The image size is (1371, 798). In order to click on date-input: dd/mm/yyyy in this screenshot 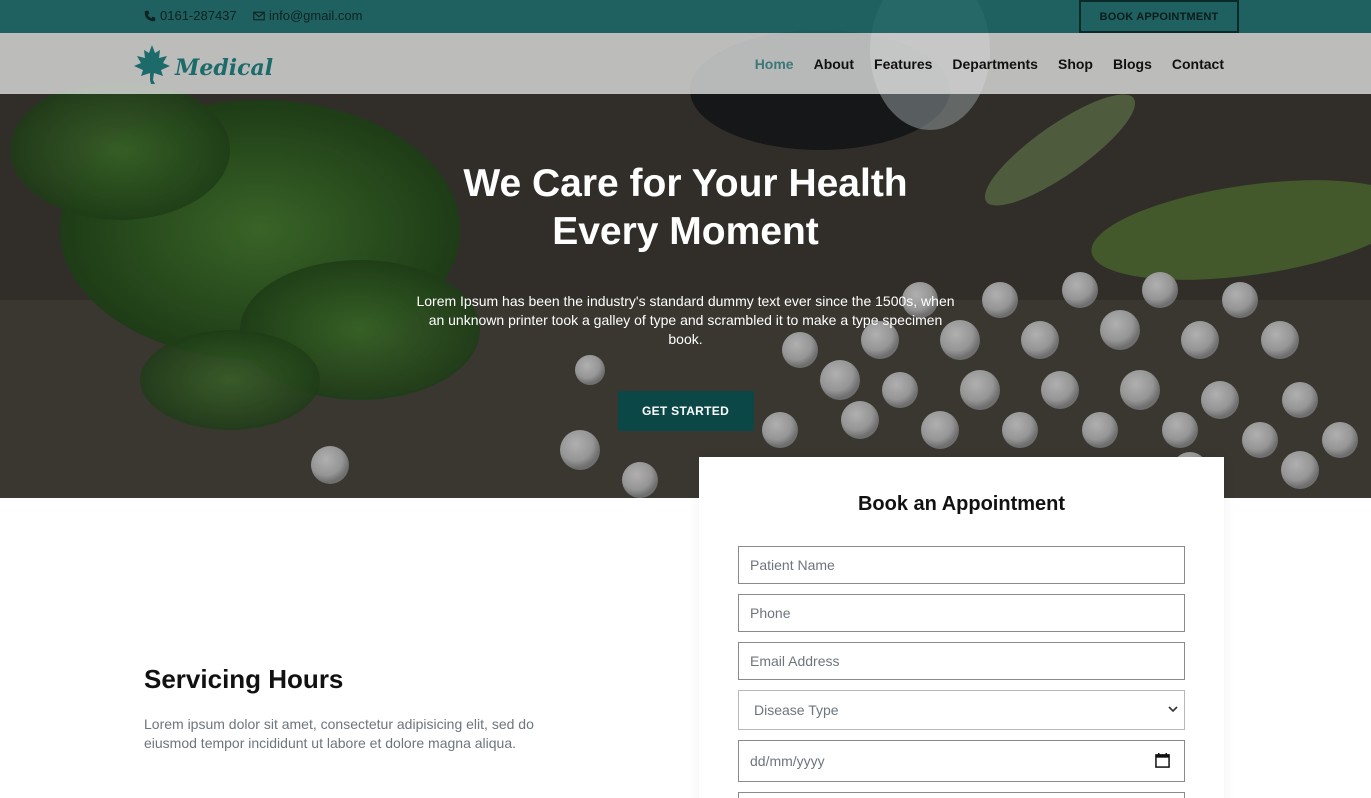, I will do `click(961, 761)`.